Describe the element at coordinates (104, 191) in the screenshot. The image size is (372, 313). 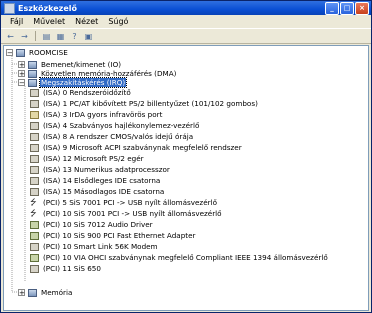
I see `irq-item-label: (ISA) 15 Másodlagos IDE csatorna` at that location.